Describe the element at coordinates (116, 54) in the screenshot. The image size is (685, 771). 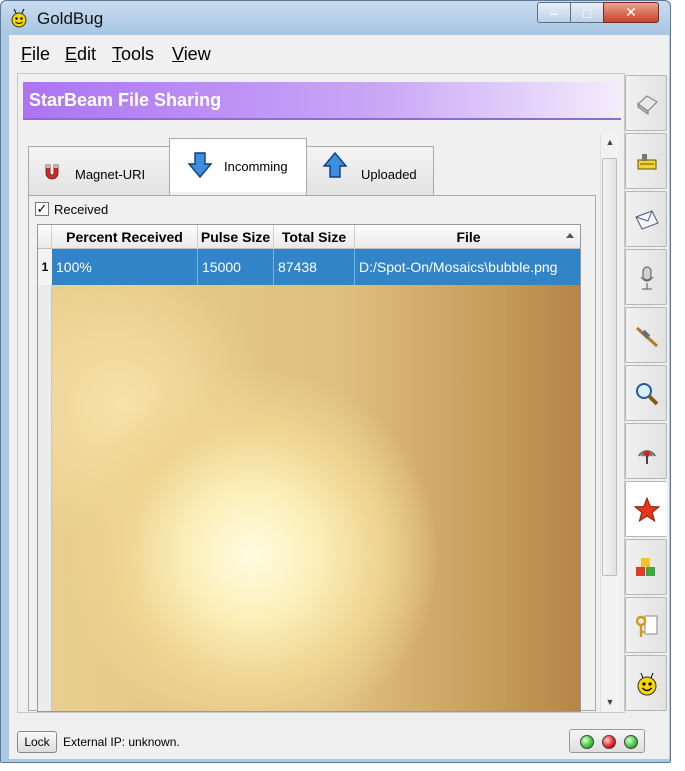
I see `menu-tools-mnemonic: T` at that location.